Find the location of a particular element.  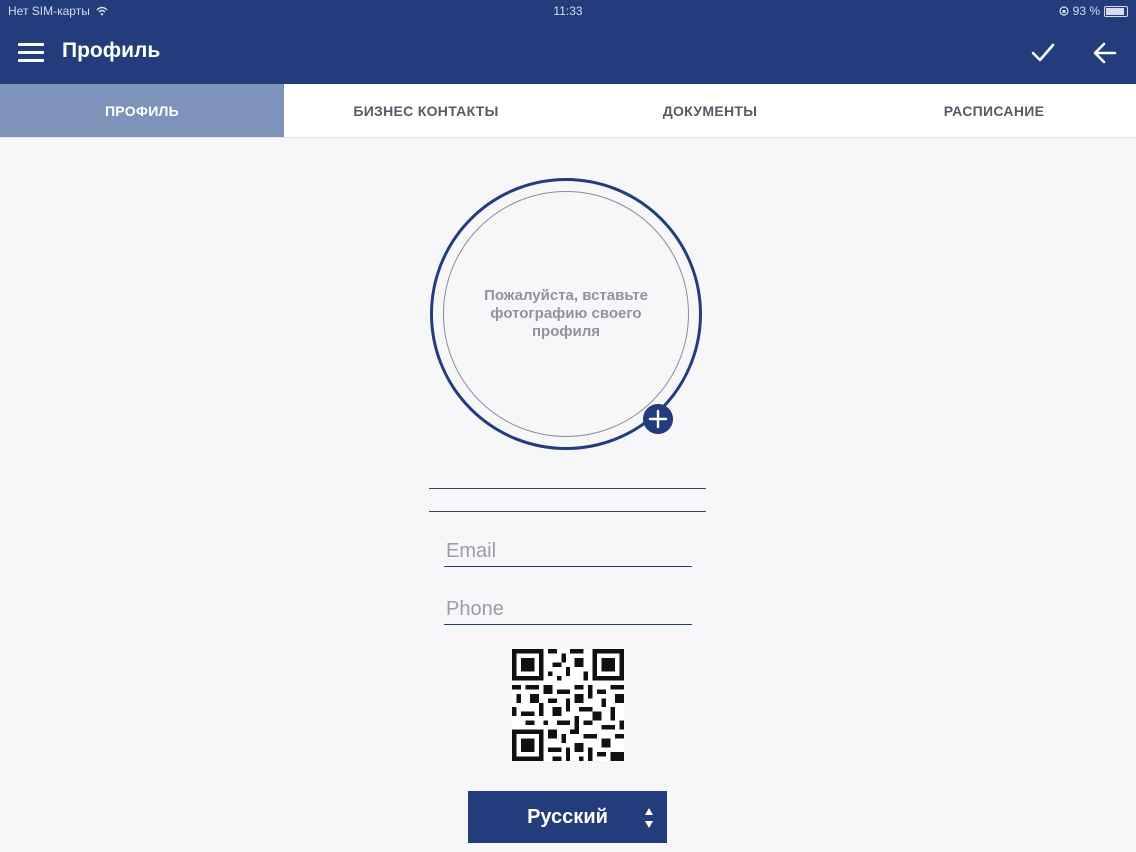

plus-icon is located at coordinates (658, 419).